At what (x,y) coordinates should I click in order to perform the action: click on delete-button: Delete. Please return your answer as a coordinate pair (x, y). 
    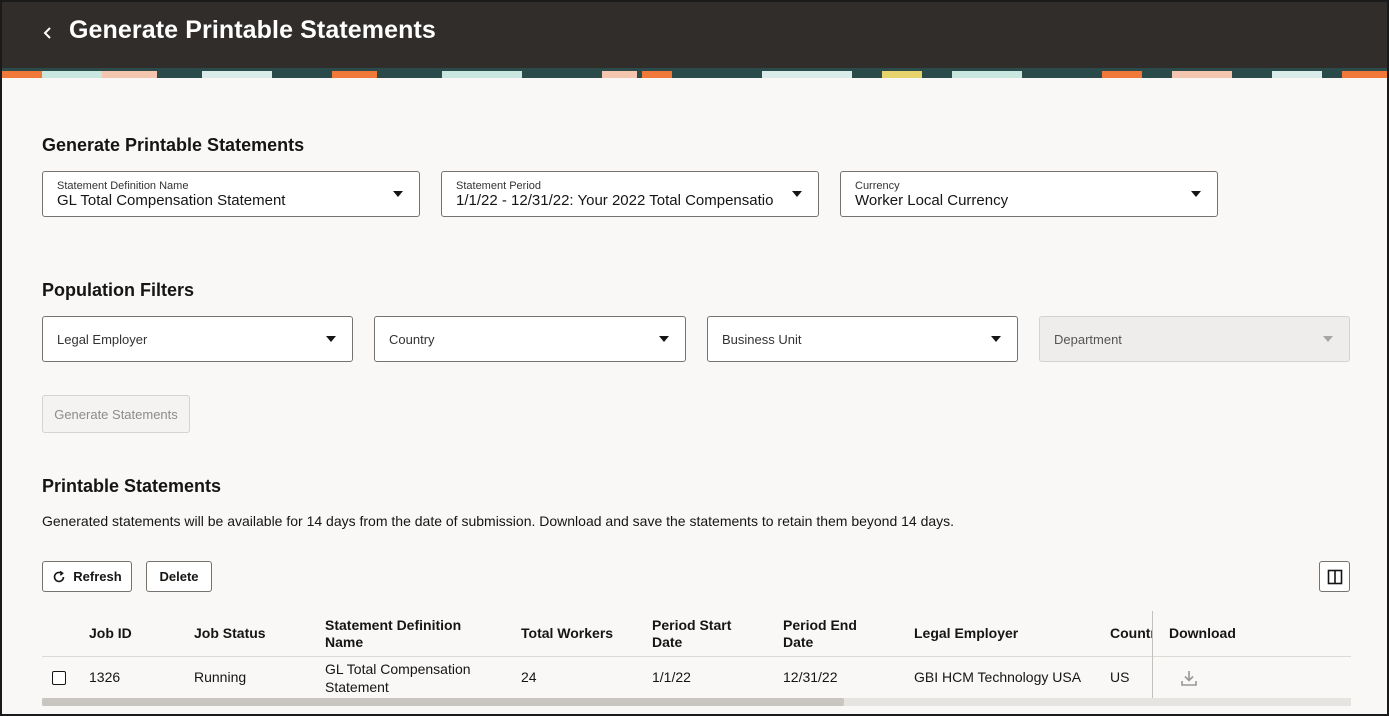
    Looking at the image, I should click on (179, 576).